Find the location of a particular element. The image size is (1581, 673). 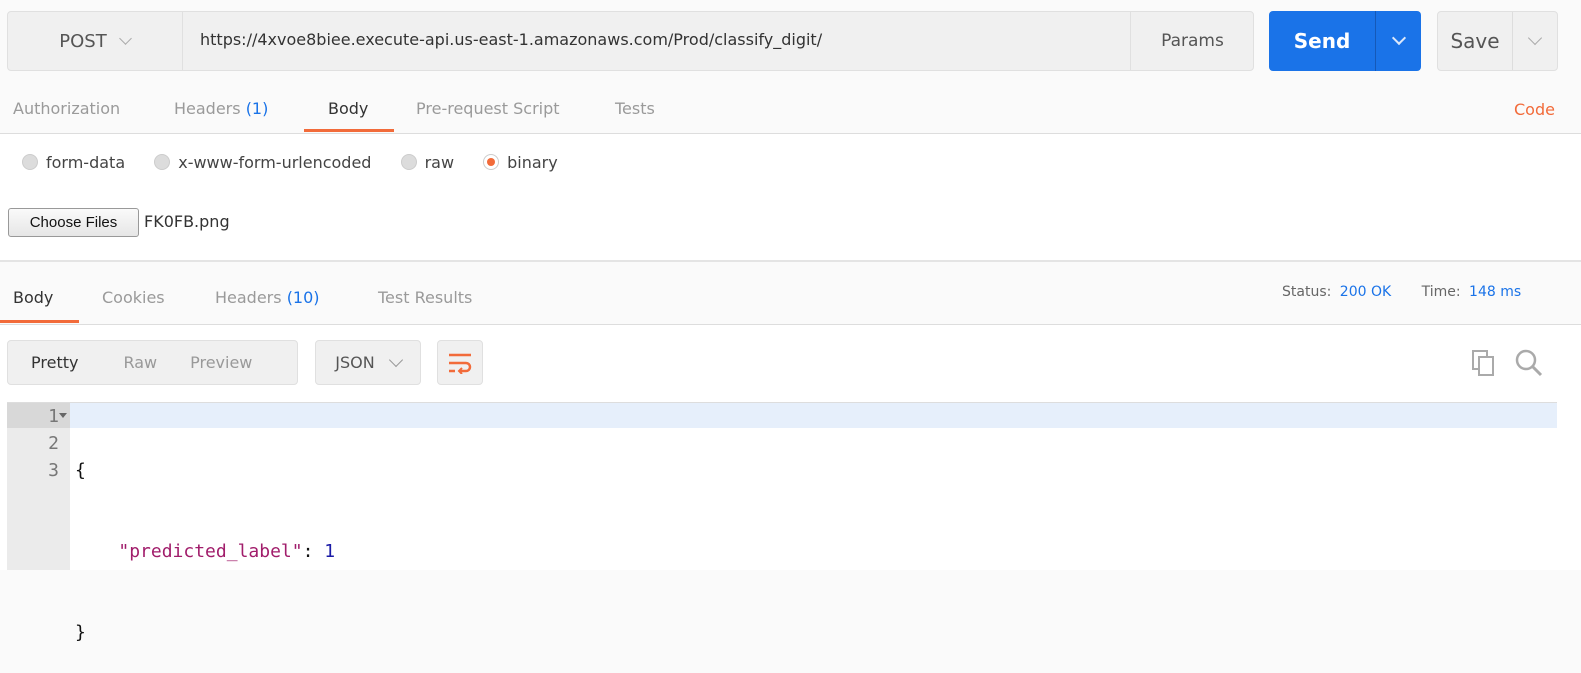

send-button-group: Send is located at coordinates (1345, 41).